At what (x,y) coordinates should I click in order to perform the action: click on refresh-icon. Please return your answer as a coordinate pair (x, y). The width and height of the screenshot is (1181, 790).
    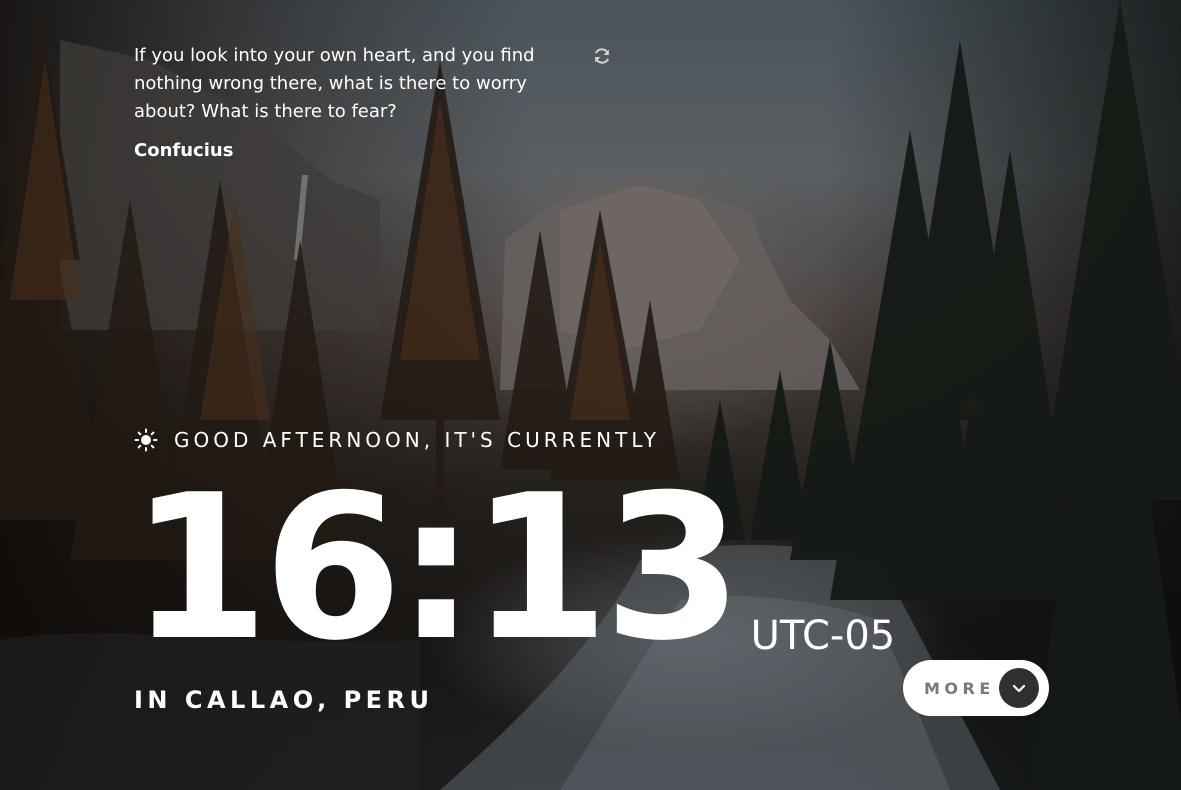
    Looking at the image, I should click on (602, 56).